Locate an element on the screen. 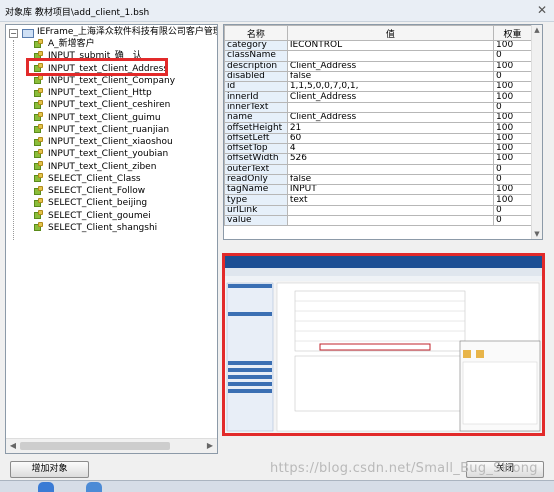 The height and width of the screenshot is (492, 554). property-row: tagName INPUT 100 is located at coordinates (378, 190).